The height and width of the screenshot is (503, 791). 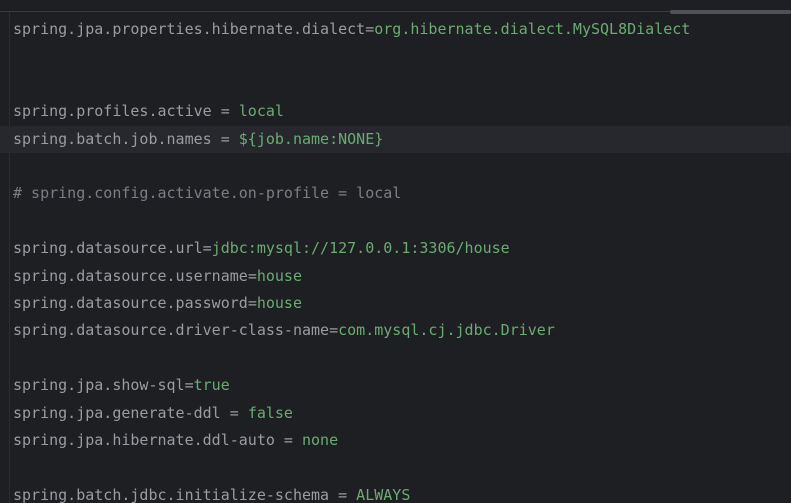 What do you see at coordinates (395, 413) in the screenshot?
I see `code-line: spring.jpa.generate-ddl = false` at bounding box center [395, 413].